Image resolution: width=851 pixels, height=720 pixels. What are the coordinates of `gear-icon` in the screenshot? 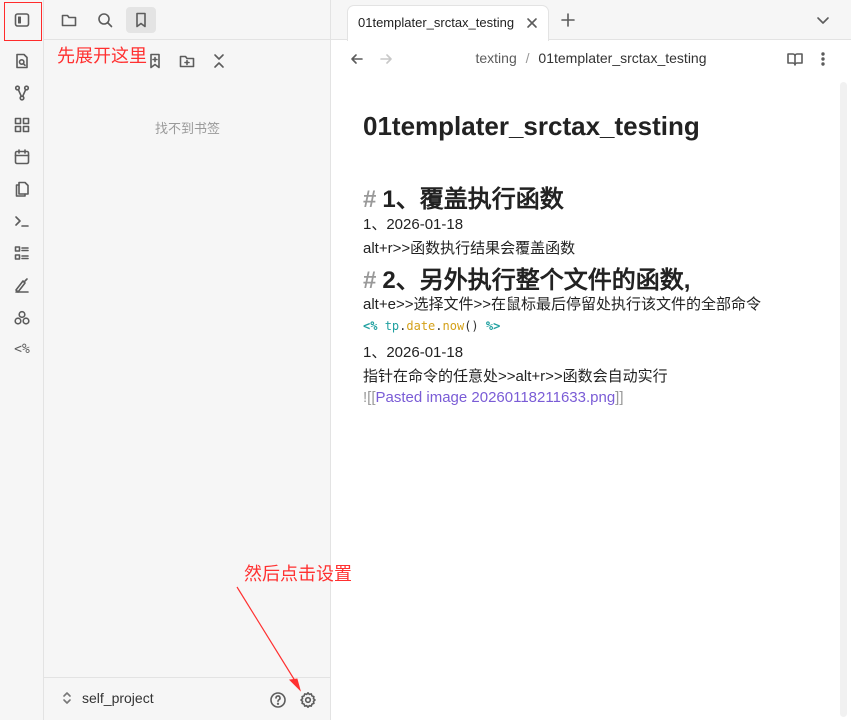 It's located at (308, 700).